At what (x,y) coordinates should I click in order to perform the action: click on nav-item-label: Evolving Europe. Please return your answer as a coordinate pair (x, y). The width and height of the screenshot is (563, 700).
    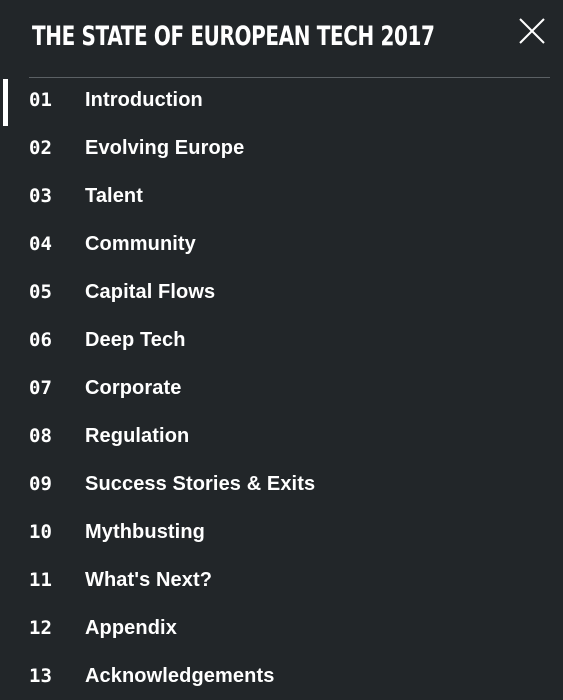
    Looking at the image, I should click on (165, 147).